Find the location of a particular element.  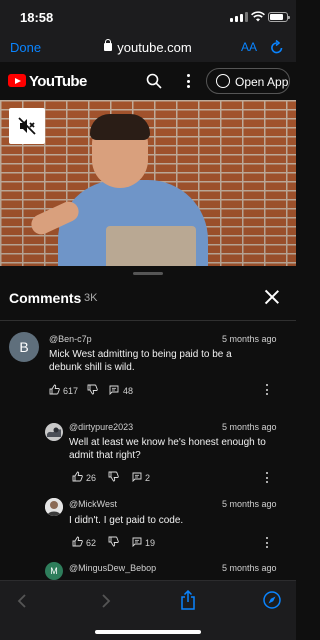

battery-icon is located at coordinates (279, 17).